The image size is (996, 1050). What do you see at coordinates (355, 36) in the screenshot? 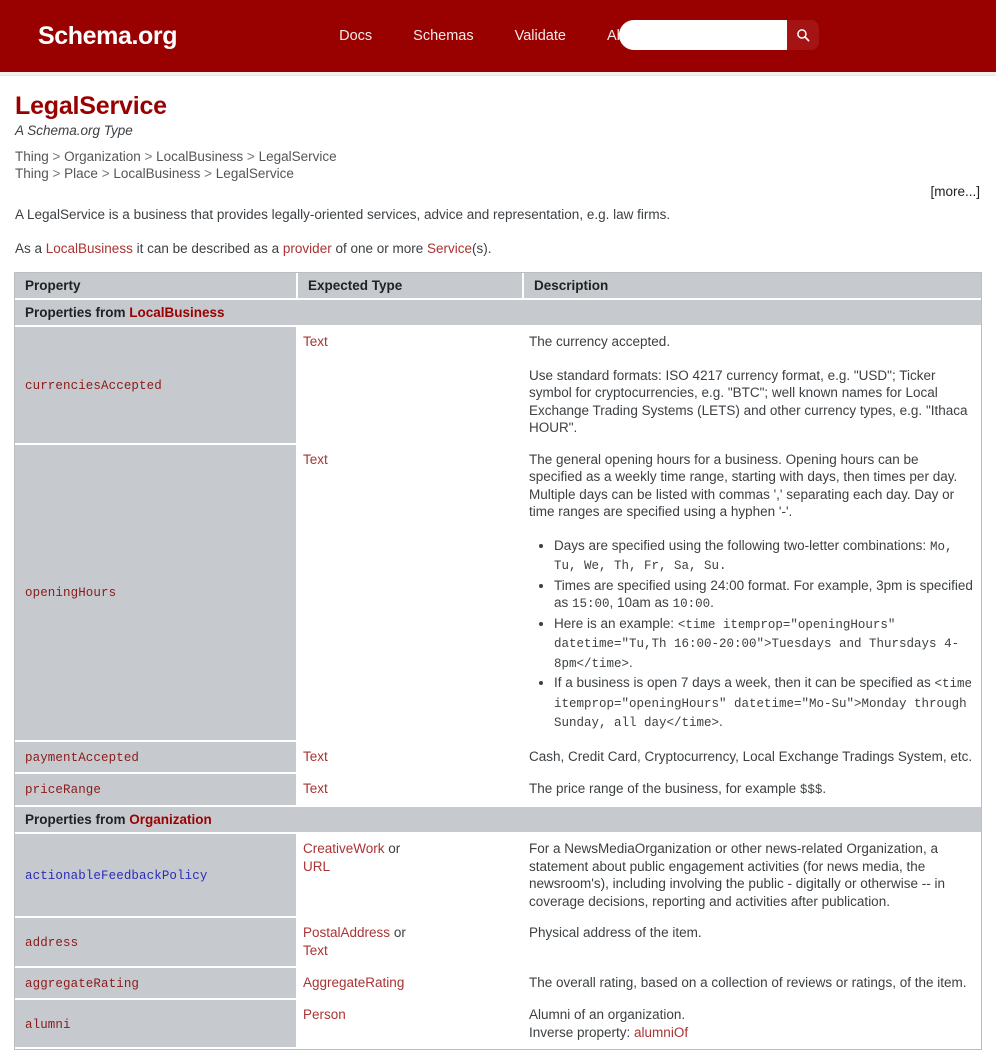
I see `nav-item-docs: Docs` at bounding box center [355, 36].